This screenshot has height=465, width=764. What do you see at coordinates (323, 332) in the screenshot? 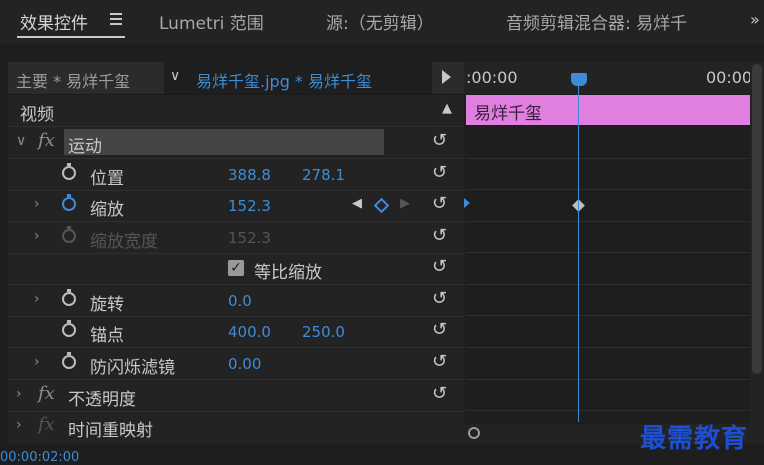
I see `anchor-y-value: 250.0` at bounding box center [323, 332].